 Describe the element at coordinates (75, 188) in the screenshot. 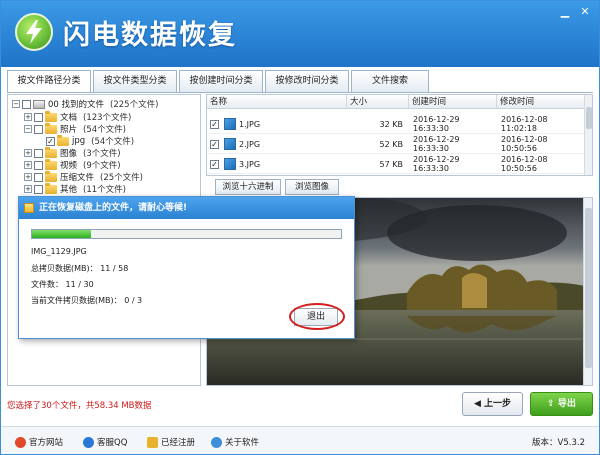

I see `tree-item-other: + 其他 (11个文件)` at that location.